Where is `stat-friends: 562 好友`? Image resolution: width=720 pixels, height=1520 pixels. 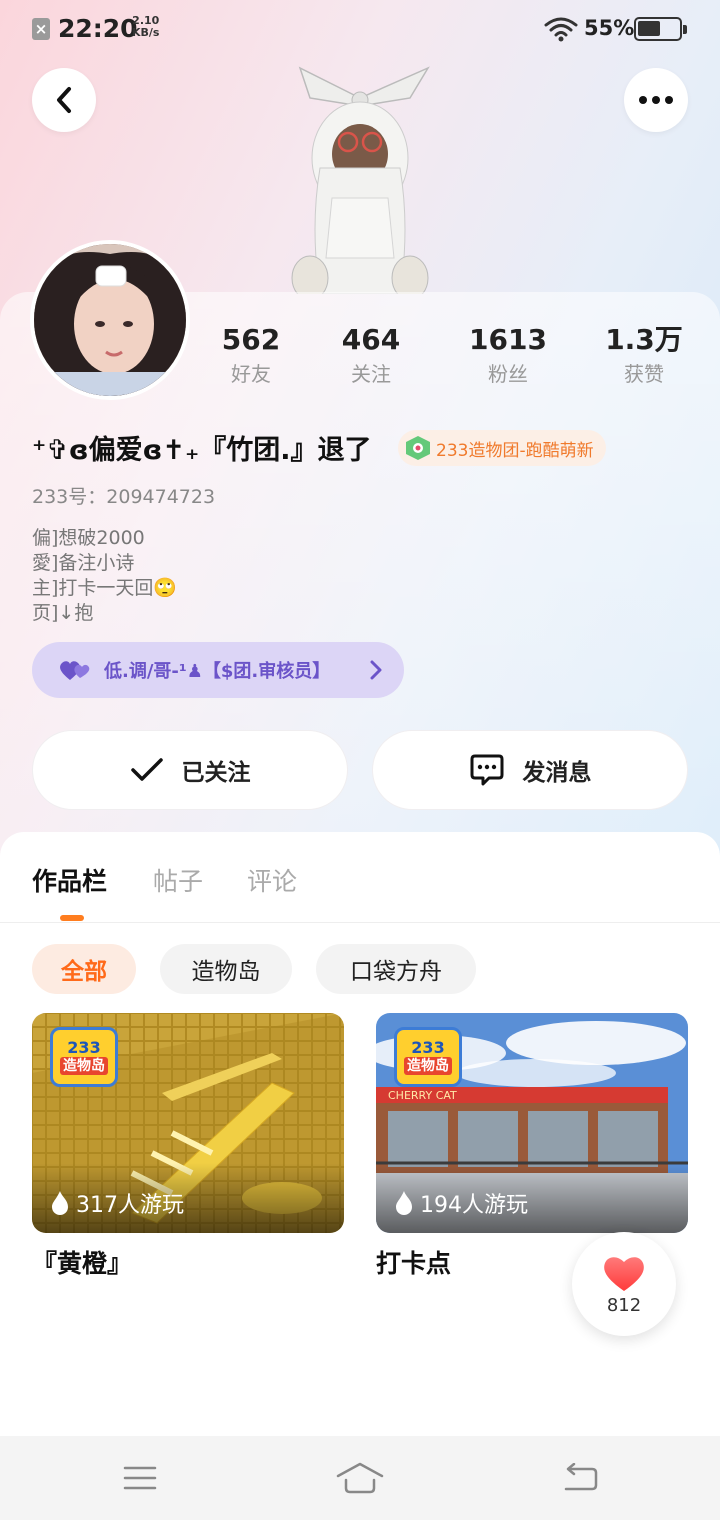
stat-friends: 562 好友 is located at coordinates (251, 356).